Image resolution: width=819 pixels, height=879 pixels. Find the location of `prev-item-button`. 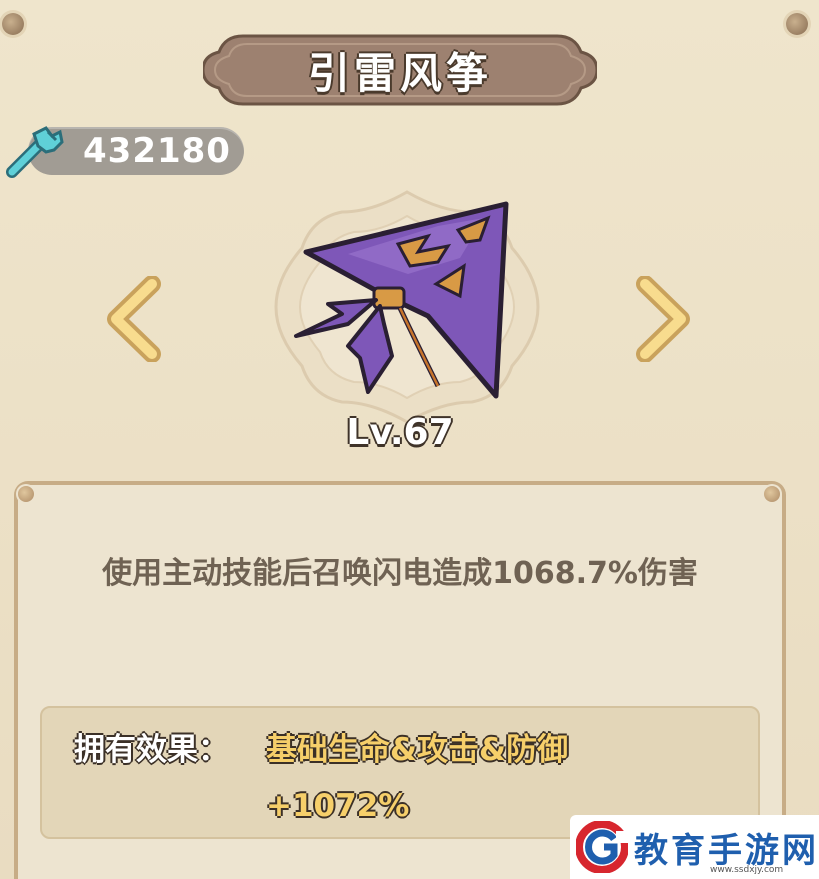

prev-item-button is located at coordinates (135, 319).